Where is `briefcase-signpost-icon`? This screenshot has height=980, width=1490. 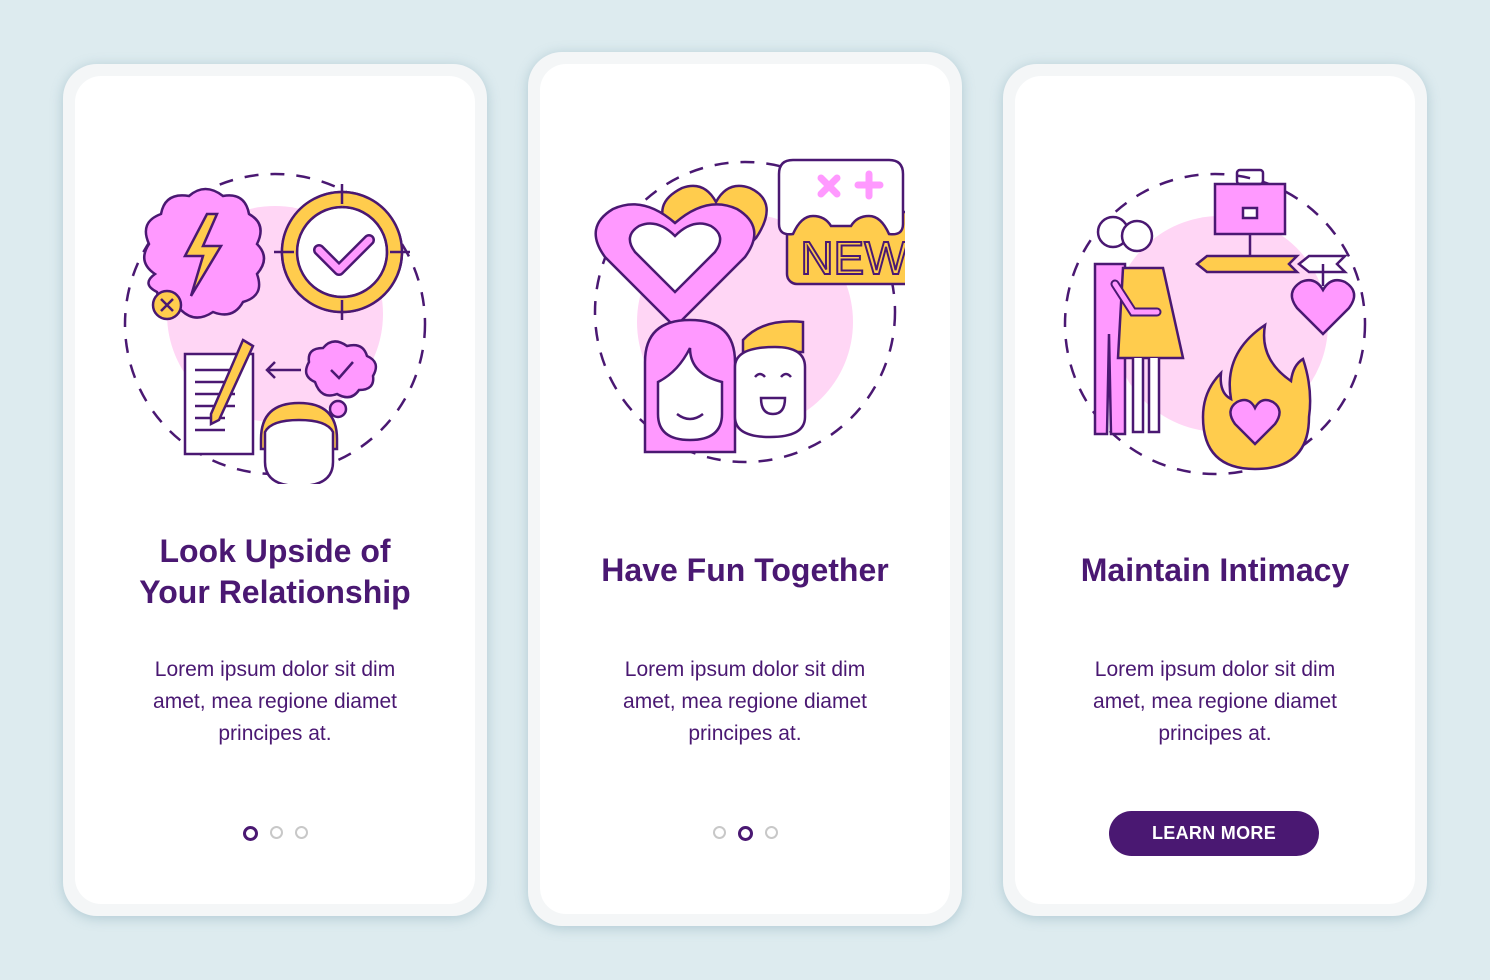
briefcase-signpost-icon is located at coordinates (1271, 227).